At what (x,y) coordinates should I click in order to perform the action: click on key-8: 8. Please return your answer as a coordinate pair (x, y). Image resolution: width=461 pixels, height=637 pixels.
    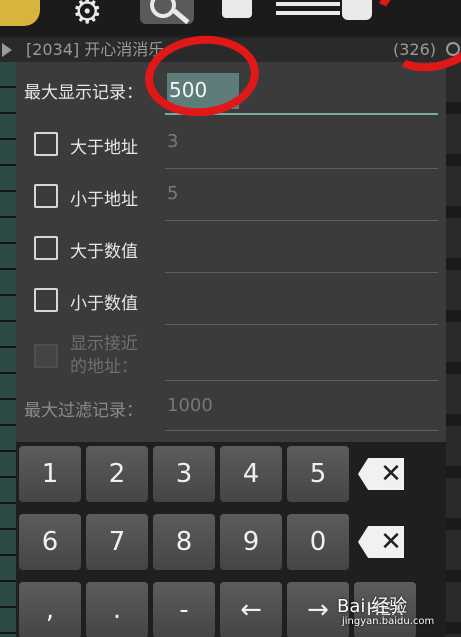
    Looking at the image, I should click on (184, 542).